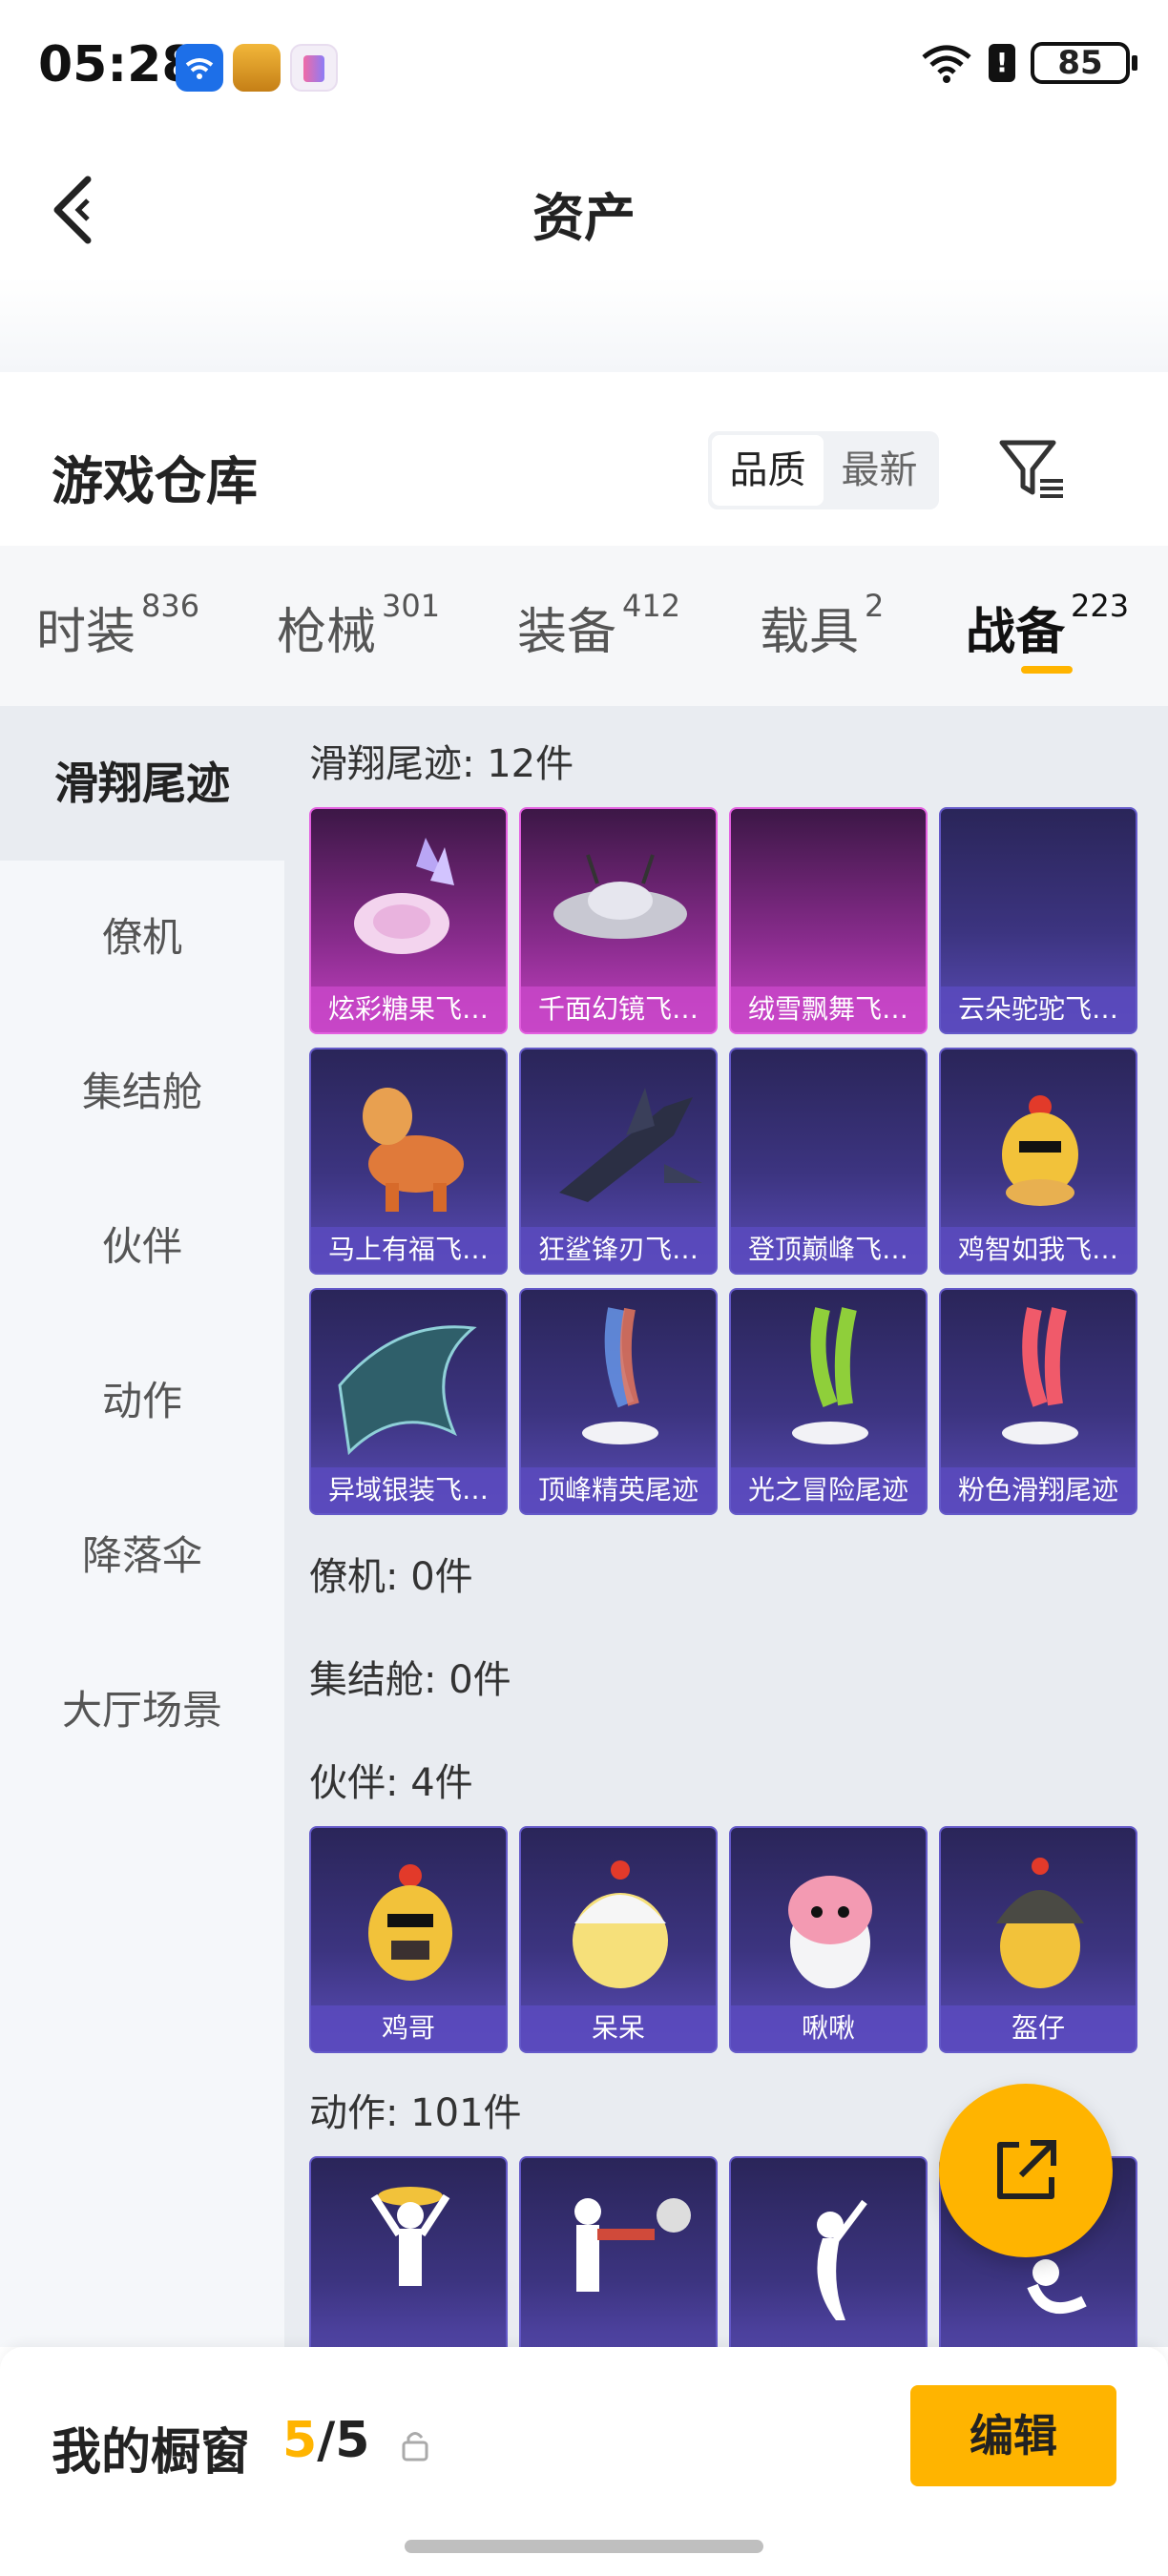 The image size is (1168, 2576). Describe the element at coordinates (151, 2453) in the screenshot. I see `showcase-label: 我的橱窗` at that location.